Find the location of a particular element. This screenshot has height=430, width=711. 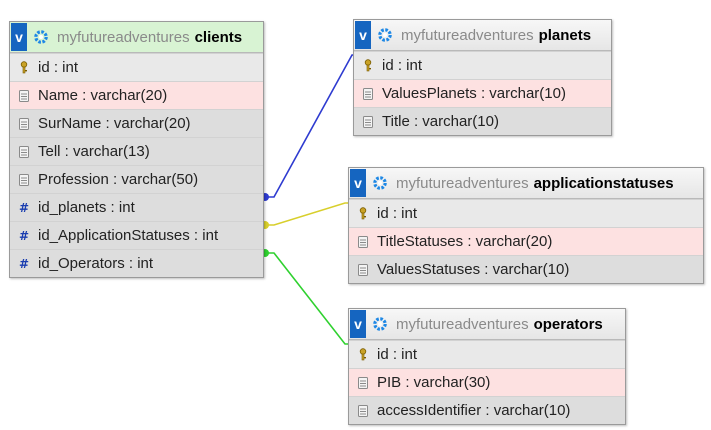

column-label: id_Operators : int is located at coordinates (96, 263).